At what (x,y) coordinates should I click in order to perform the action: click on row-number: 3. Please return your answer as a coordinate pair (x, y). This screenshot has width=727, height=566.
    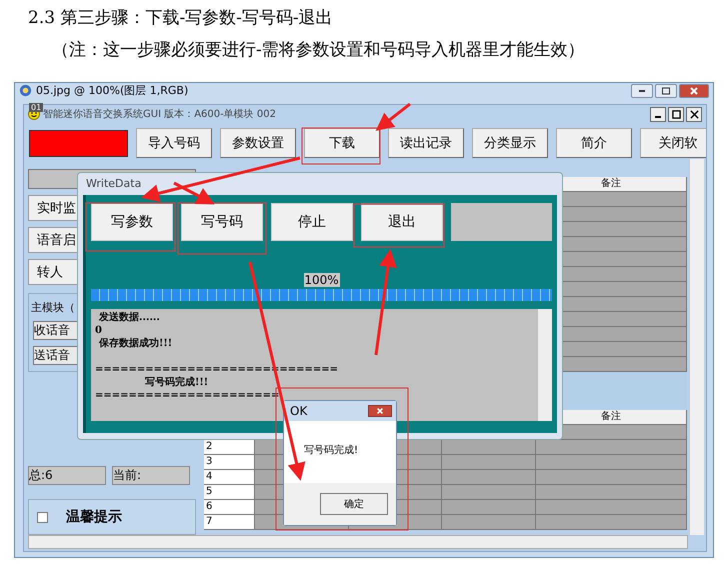
    Looking at the image, I should click on (229, 462).